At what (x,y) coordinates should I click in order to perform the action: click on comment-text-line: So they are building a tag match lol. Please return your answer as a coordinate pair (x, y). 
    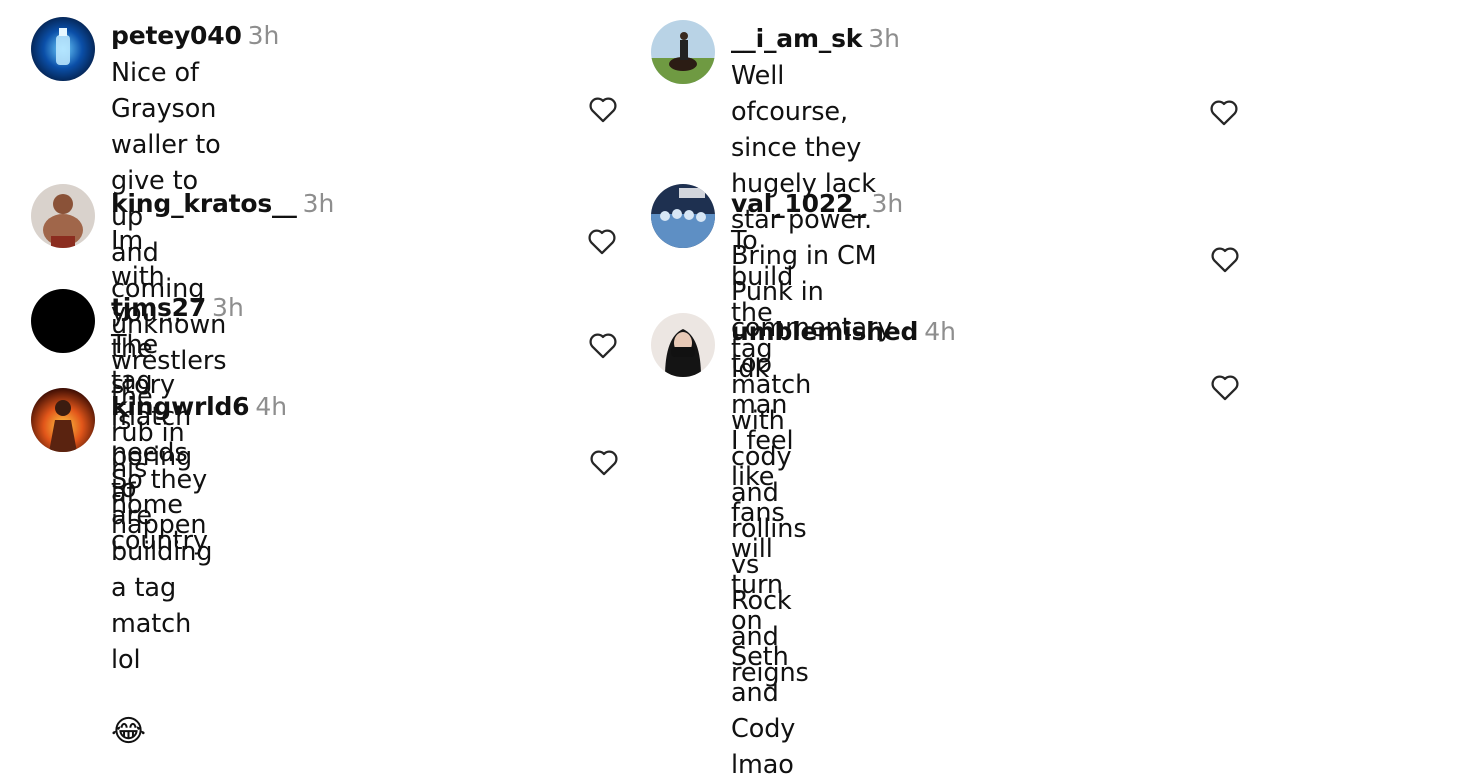
    Looking at the image, I should click on (162, 570).